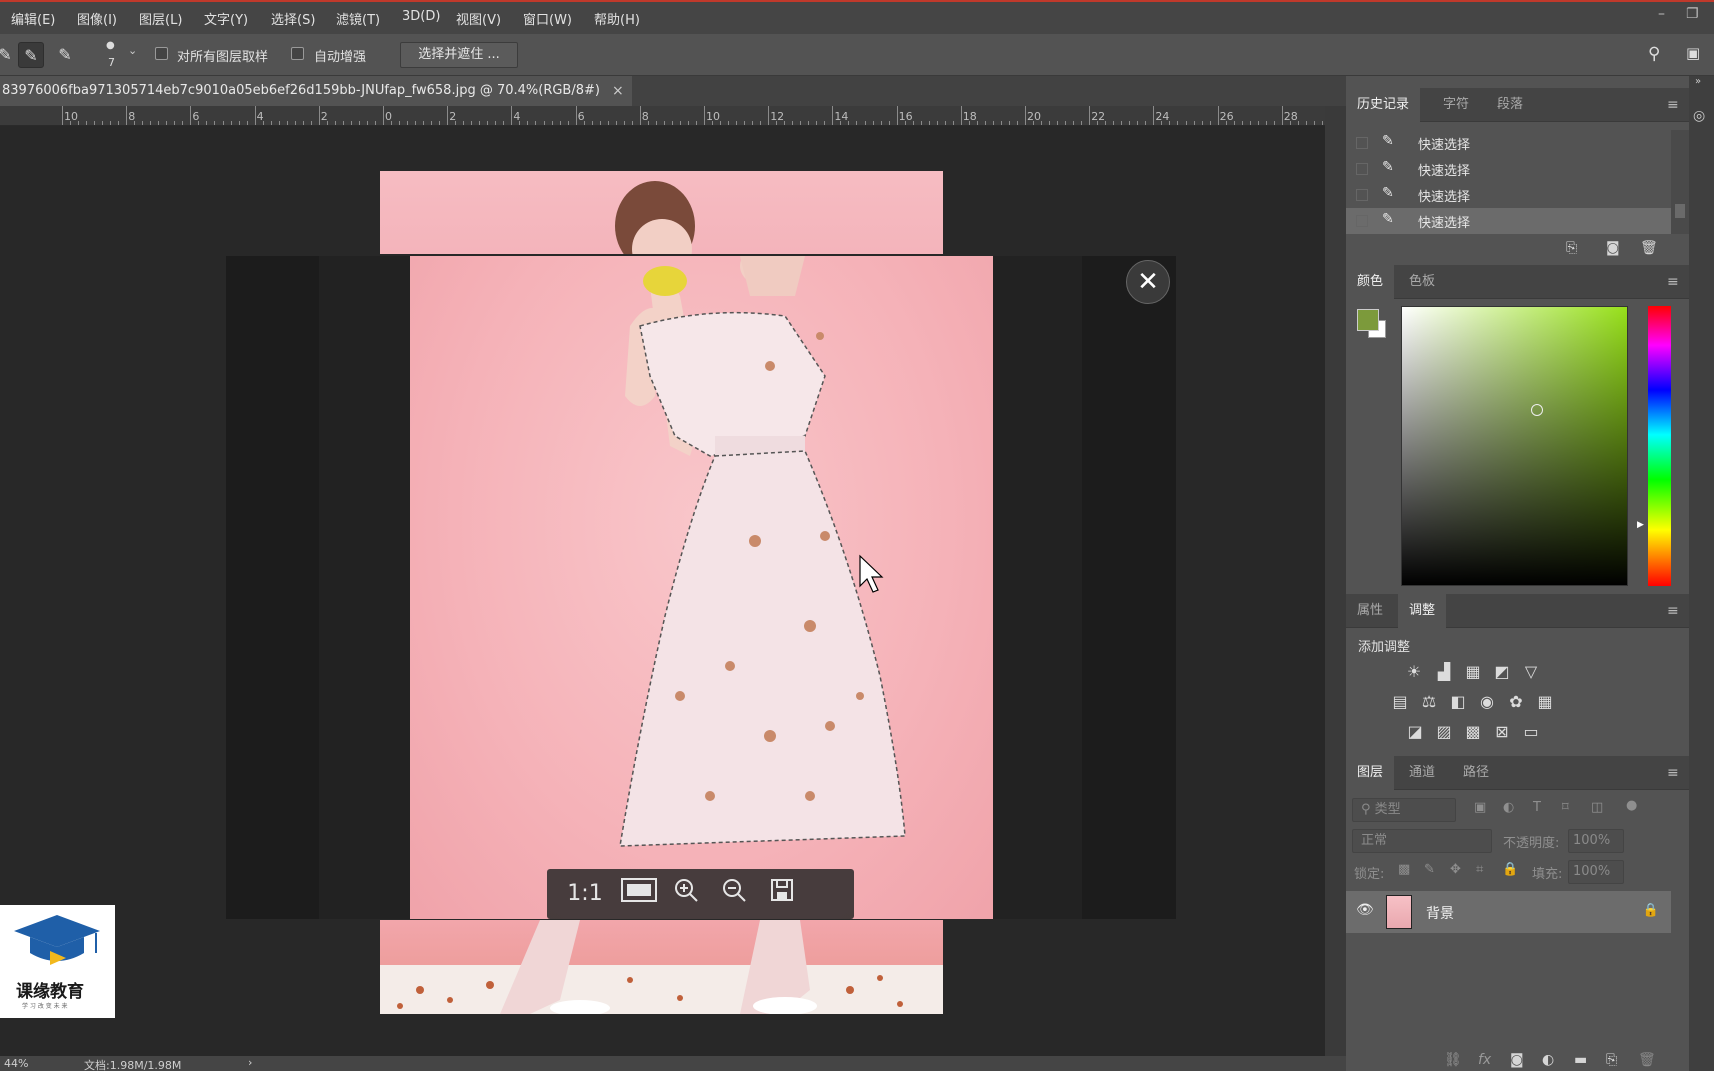 This screenshot has width=1714, height=1071. I want to click on channel-mixer-icon: ✿, so click(1516, 702).